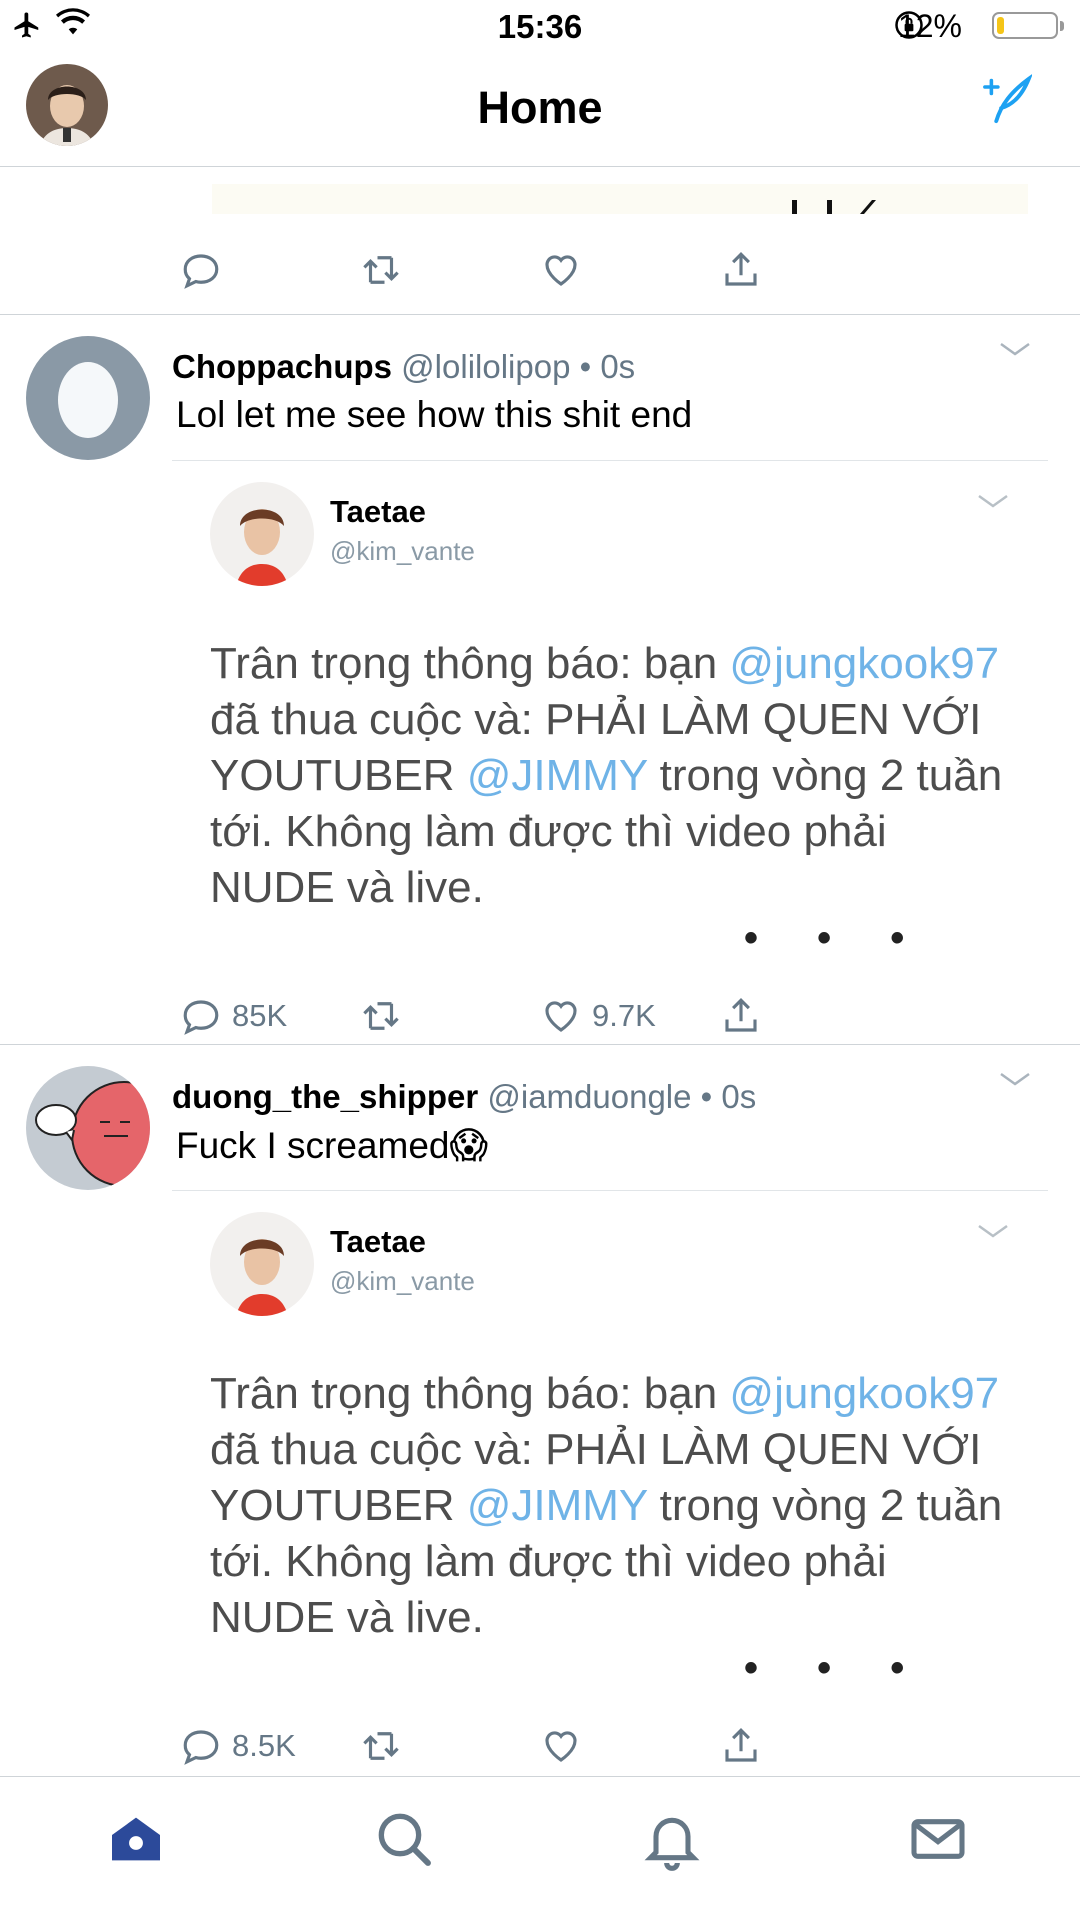  I want to click on reply-button: 8.5K, so click(238, 1746).